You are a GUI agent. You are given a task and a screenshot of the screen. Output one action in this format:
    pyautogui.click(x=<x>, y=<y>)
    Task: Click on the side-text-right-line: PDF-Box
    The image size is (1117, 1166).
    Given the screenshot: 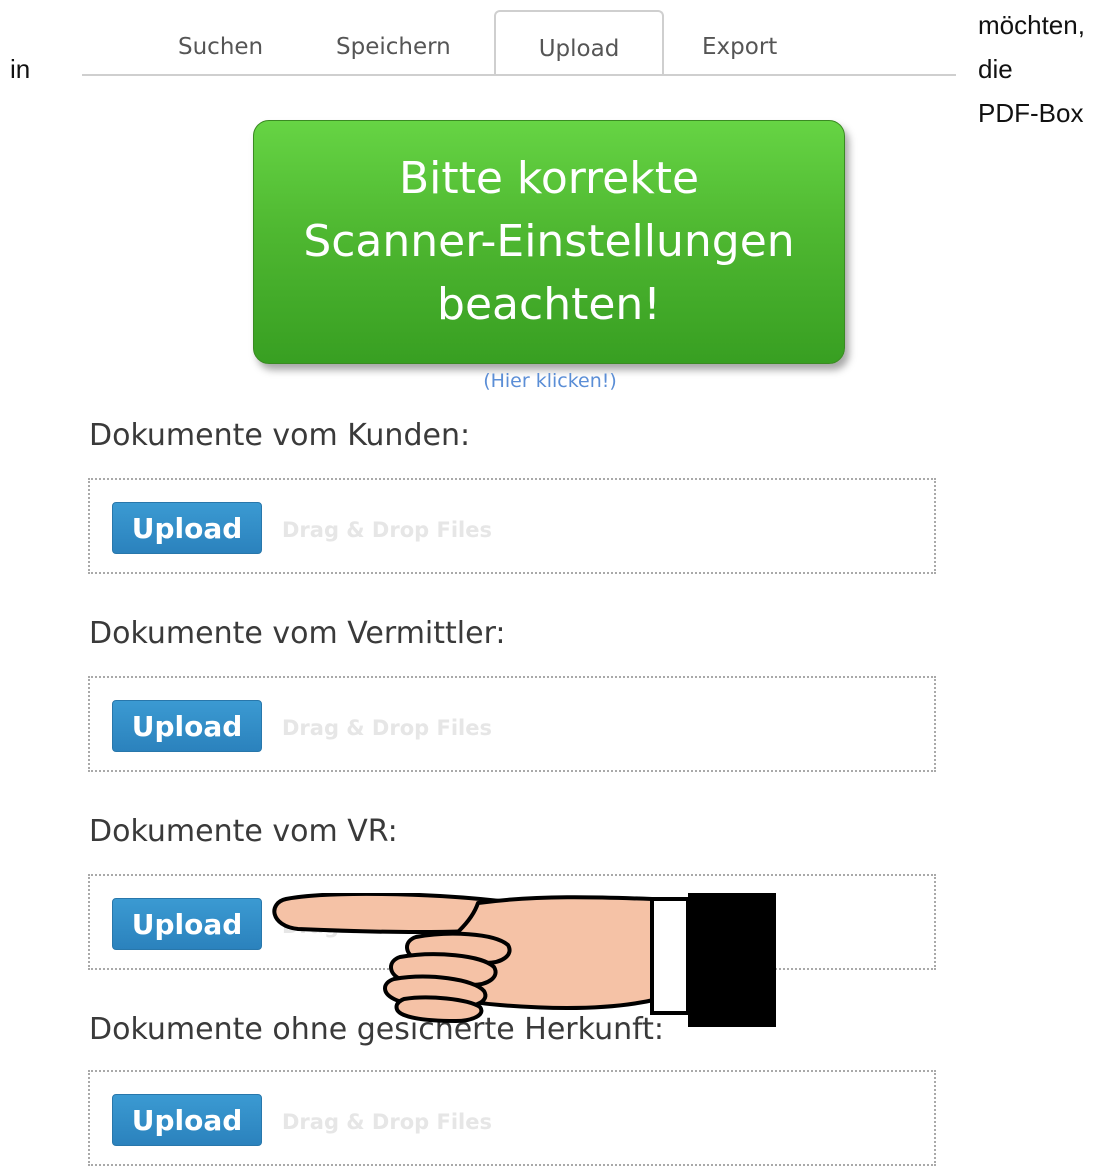 What is the action you would take?
    pyautogui.click(x=1031, y=113)
    